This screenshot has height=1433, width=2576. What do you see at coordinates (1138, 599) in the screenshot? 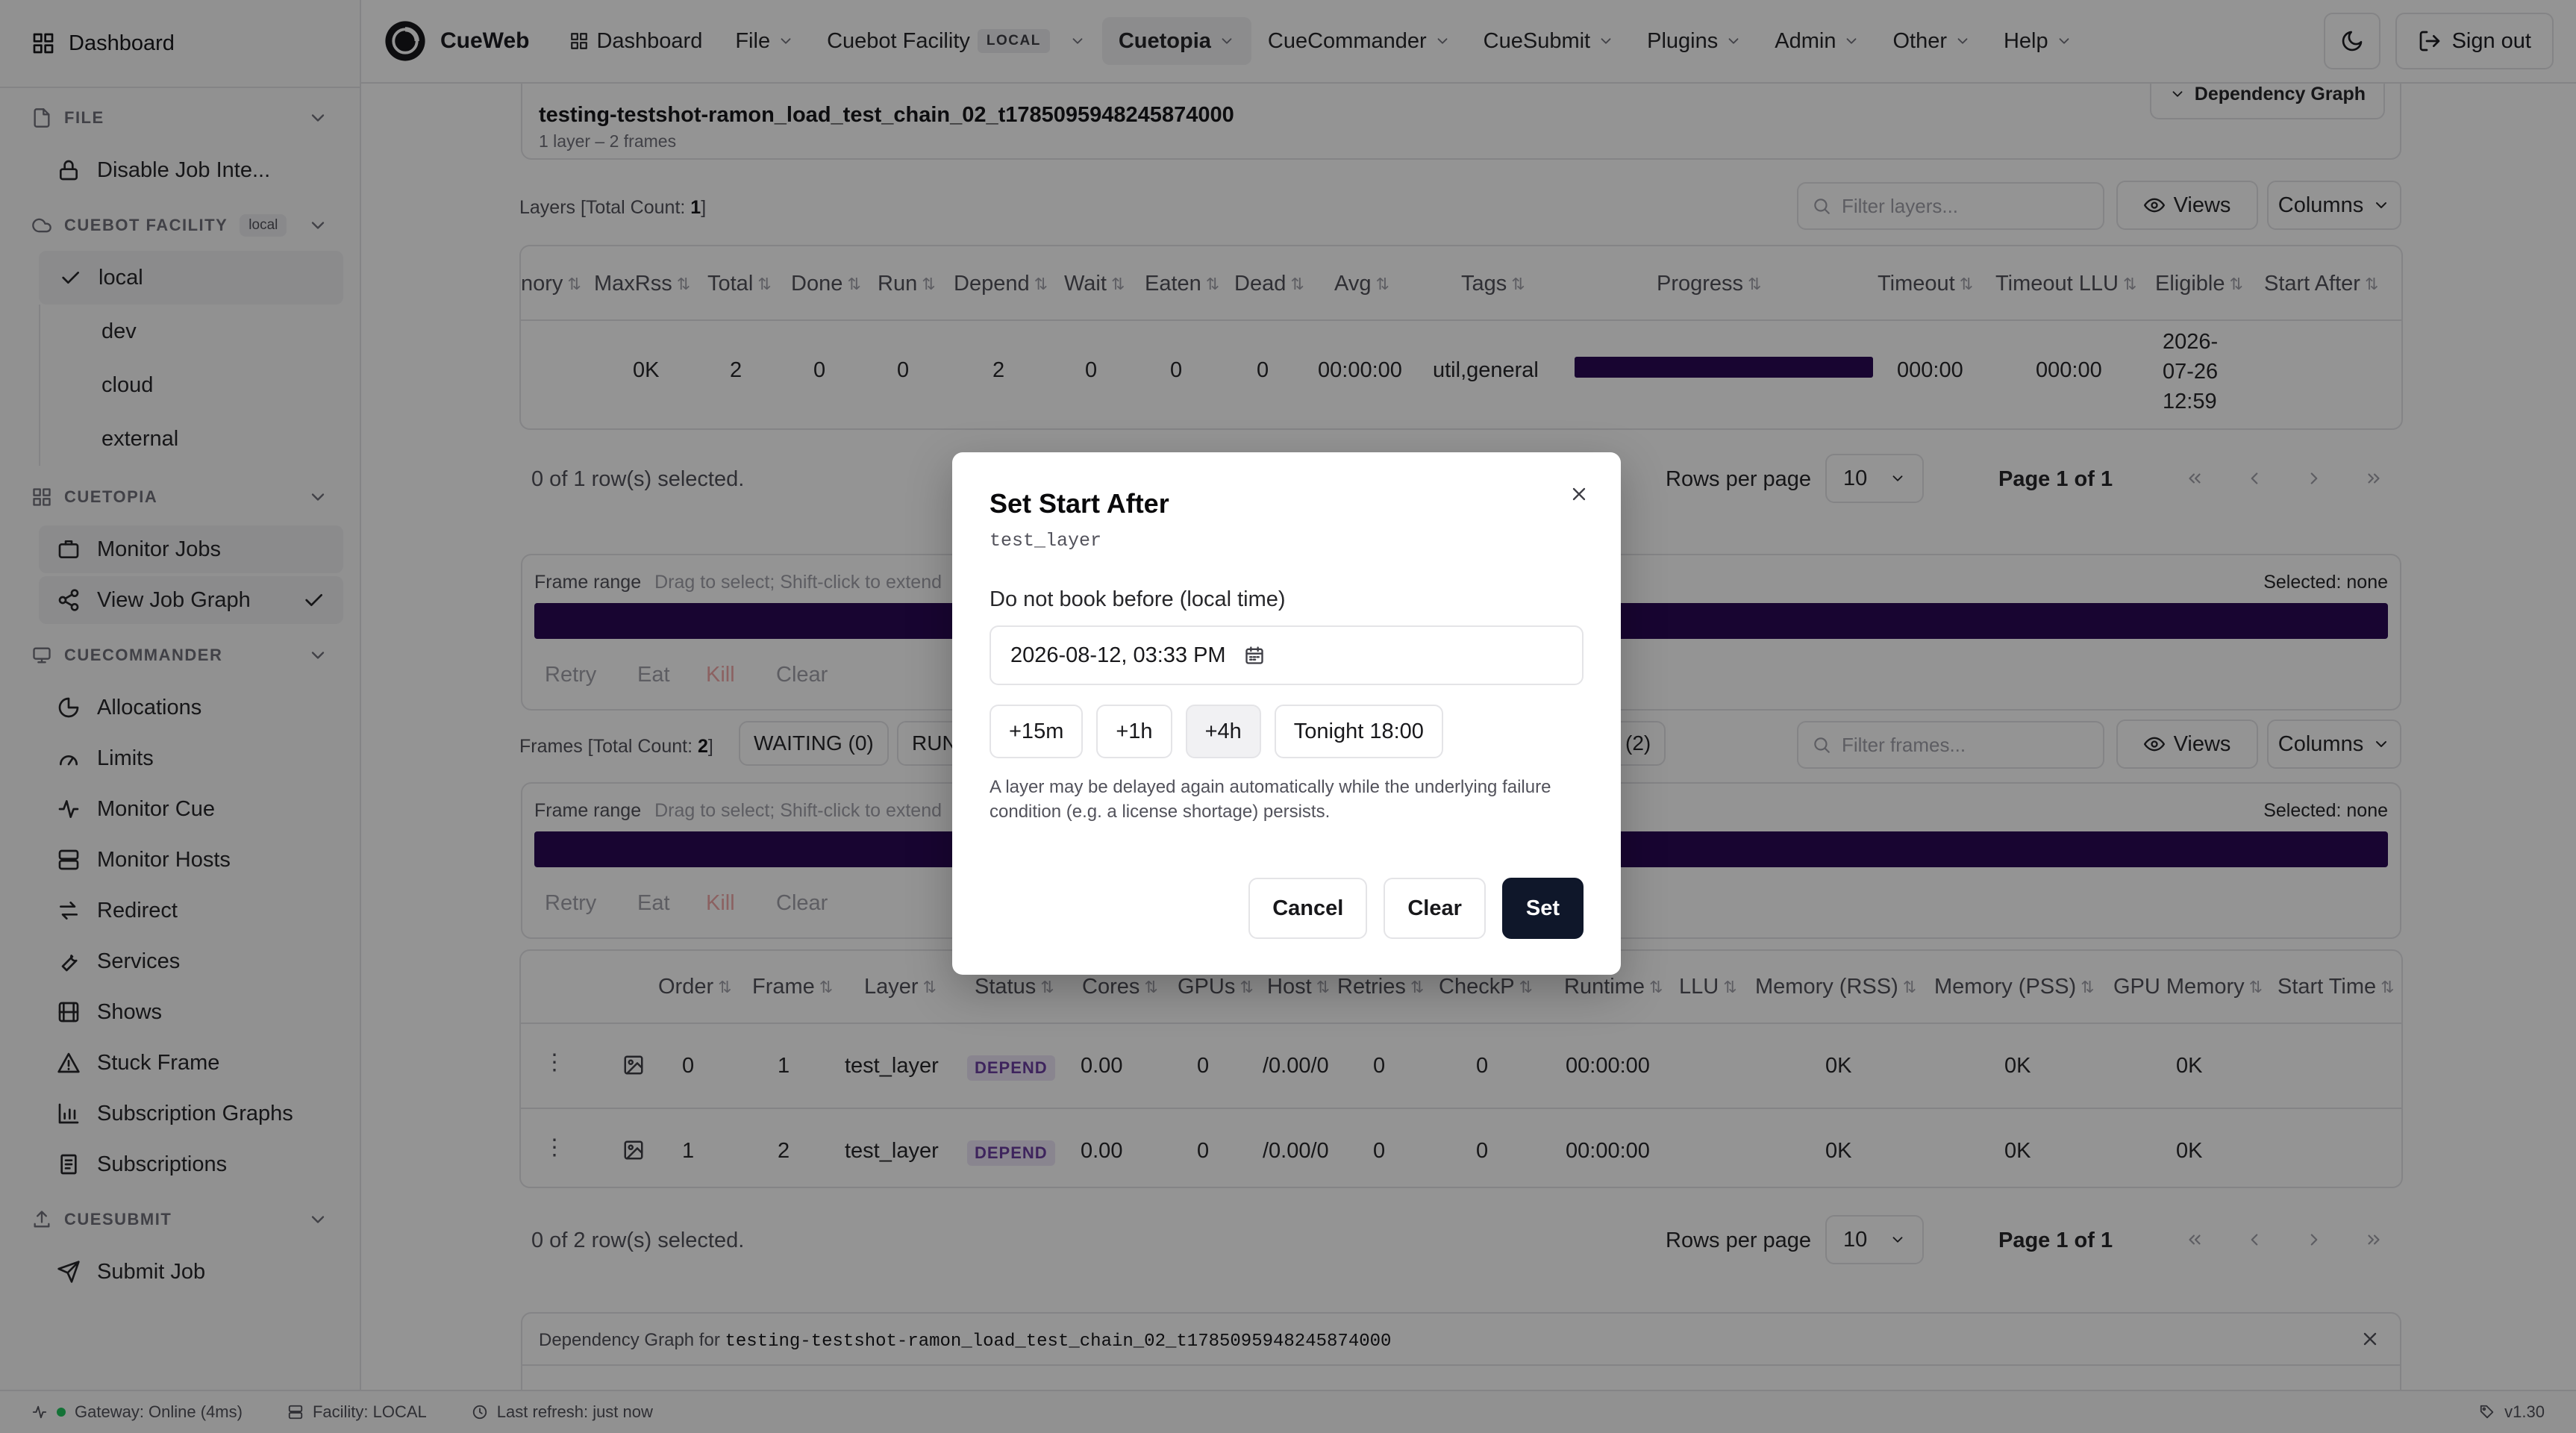
I see `datetime-label: Do not book before (local time)` at bounding box center [1138, 599].